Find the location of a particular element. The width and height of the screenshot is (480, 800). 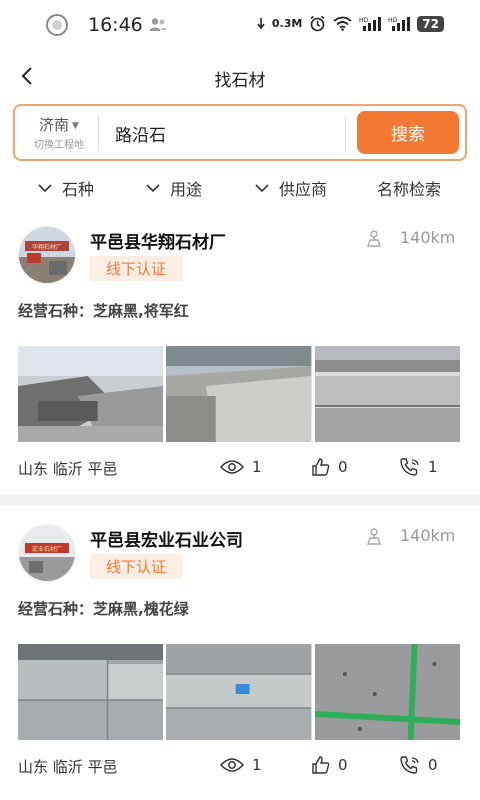

calls-count: 0 is located at coordinates (433, 765).